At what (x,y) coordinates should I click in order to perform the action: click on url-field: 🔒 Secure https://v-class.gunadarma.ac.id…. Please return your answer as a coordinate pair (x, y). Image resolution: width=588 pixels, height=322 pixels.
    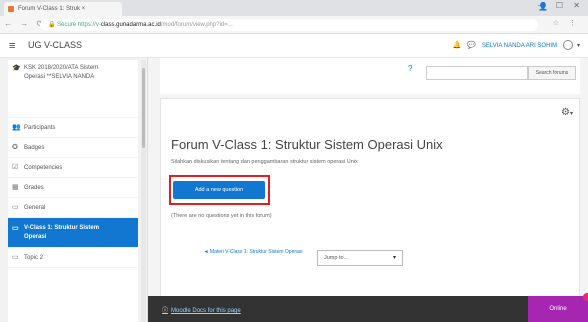
    Looking at the image, I should click on (289, 25).